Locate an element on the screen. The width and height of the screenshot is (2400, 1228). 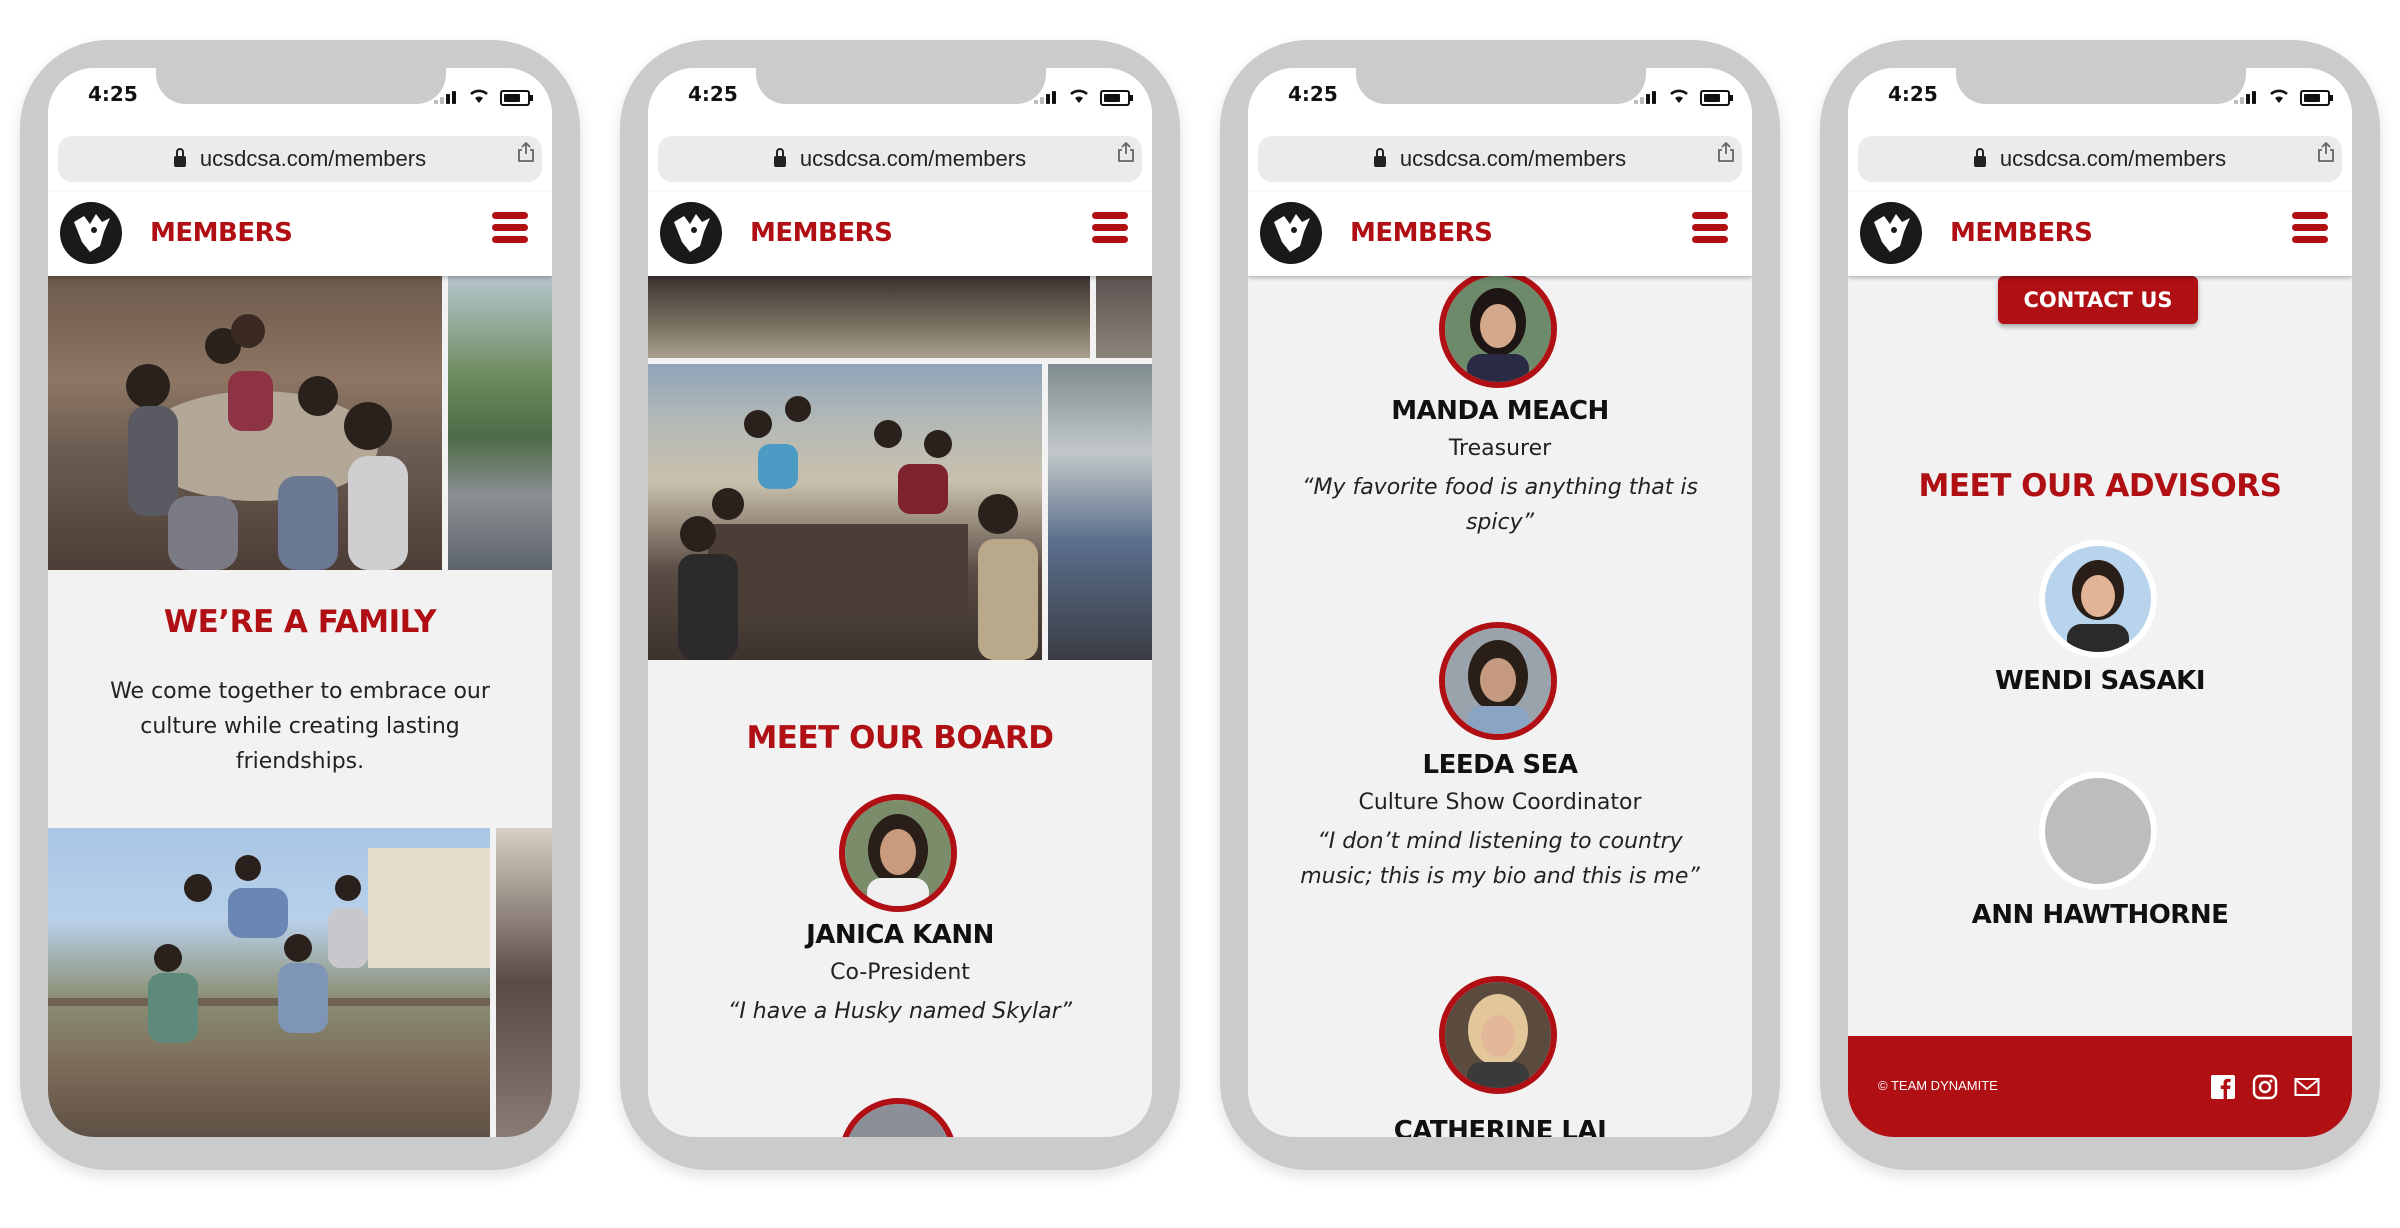
member-name: LEEDA SEA is located at coordinates (1500, 765).